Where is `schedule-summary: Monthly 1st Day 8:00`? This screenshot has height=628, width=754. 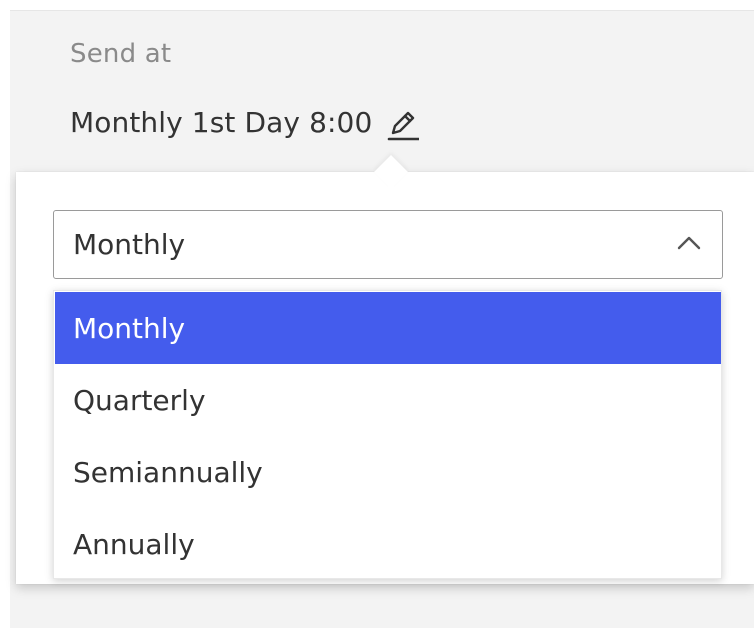
schedule-summary: Monthly 1st Day 8:00 is located at coordinates (245, 123).